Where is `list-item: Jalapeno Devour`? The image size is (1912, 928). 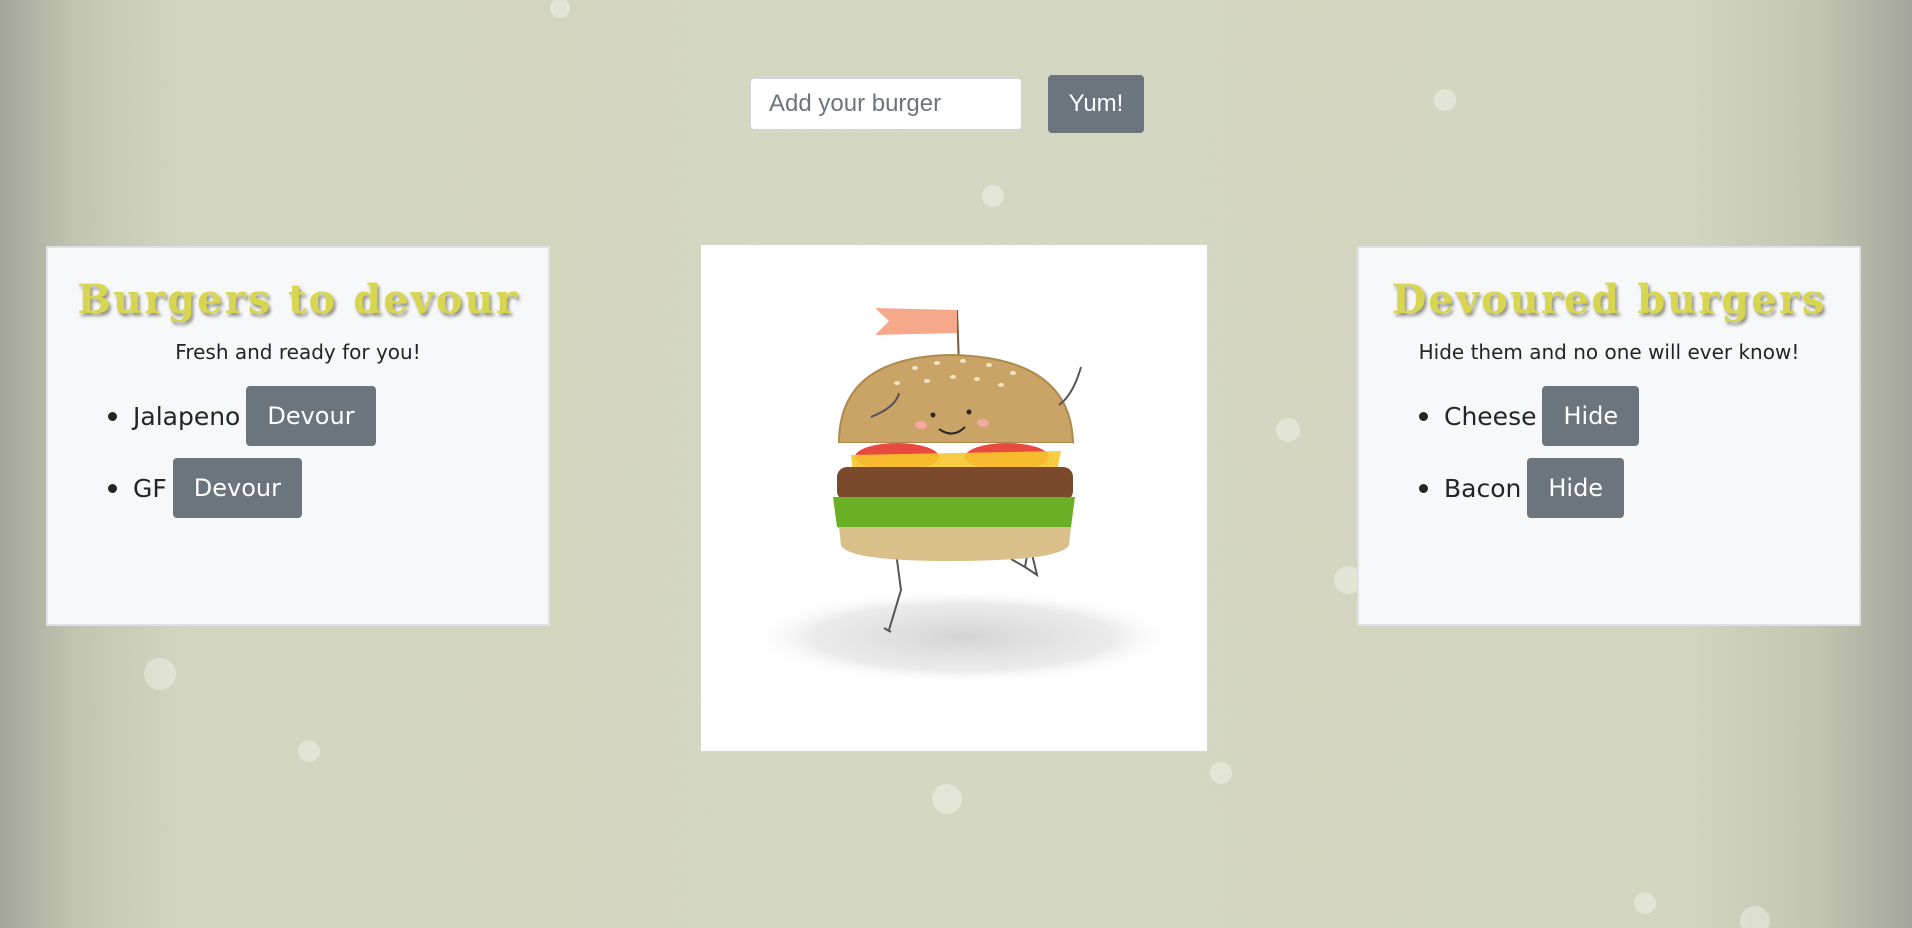
list-item: Jalapeno Devour is located at coordinates (328, 416).